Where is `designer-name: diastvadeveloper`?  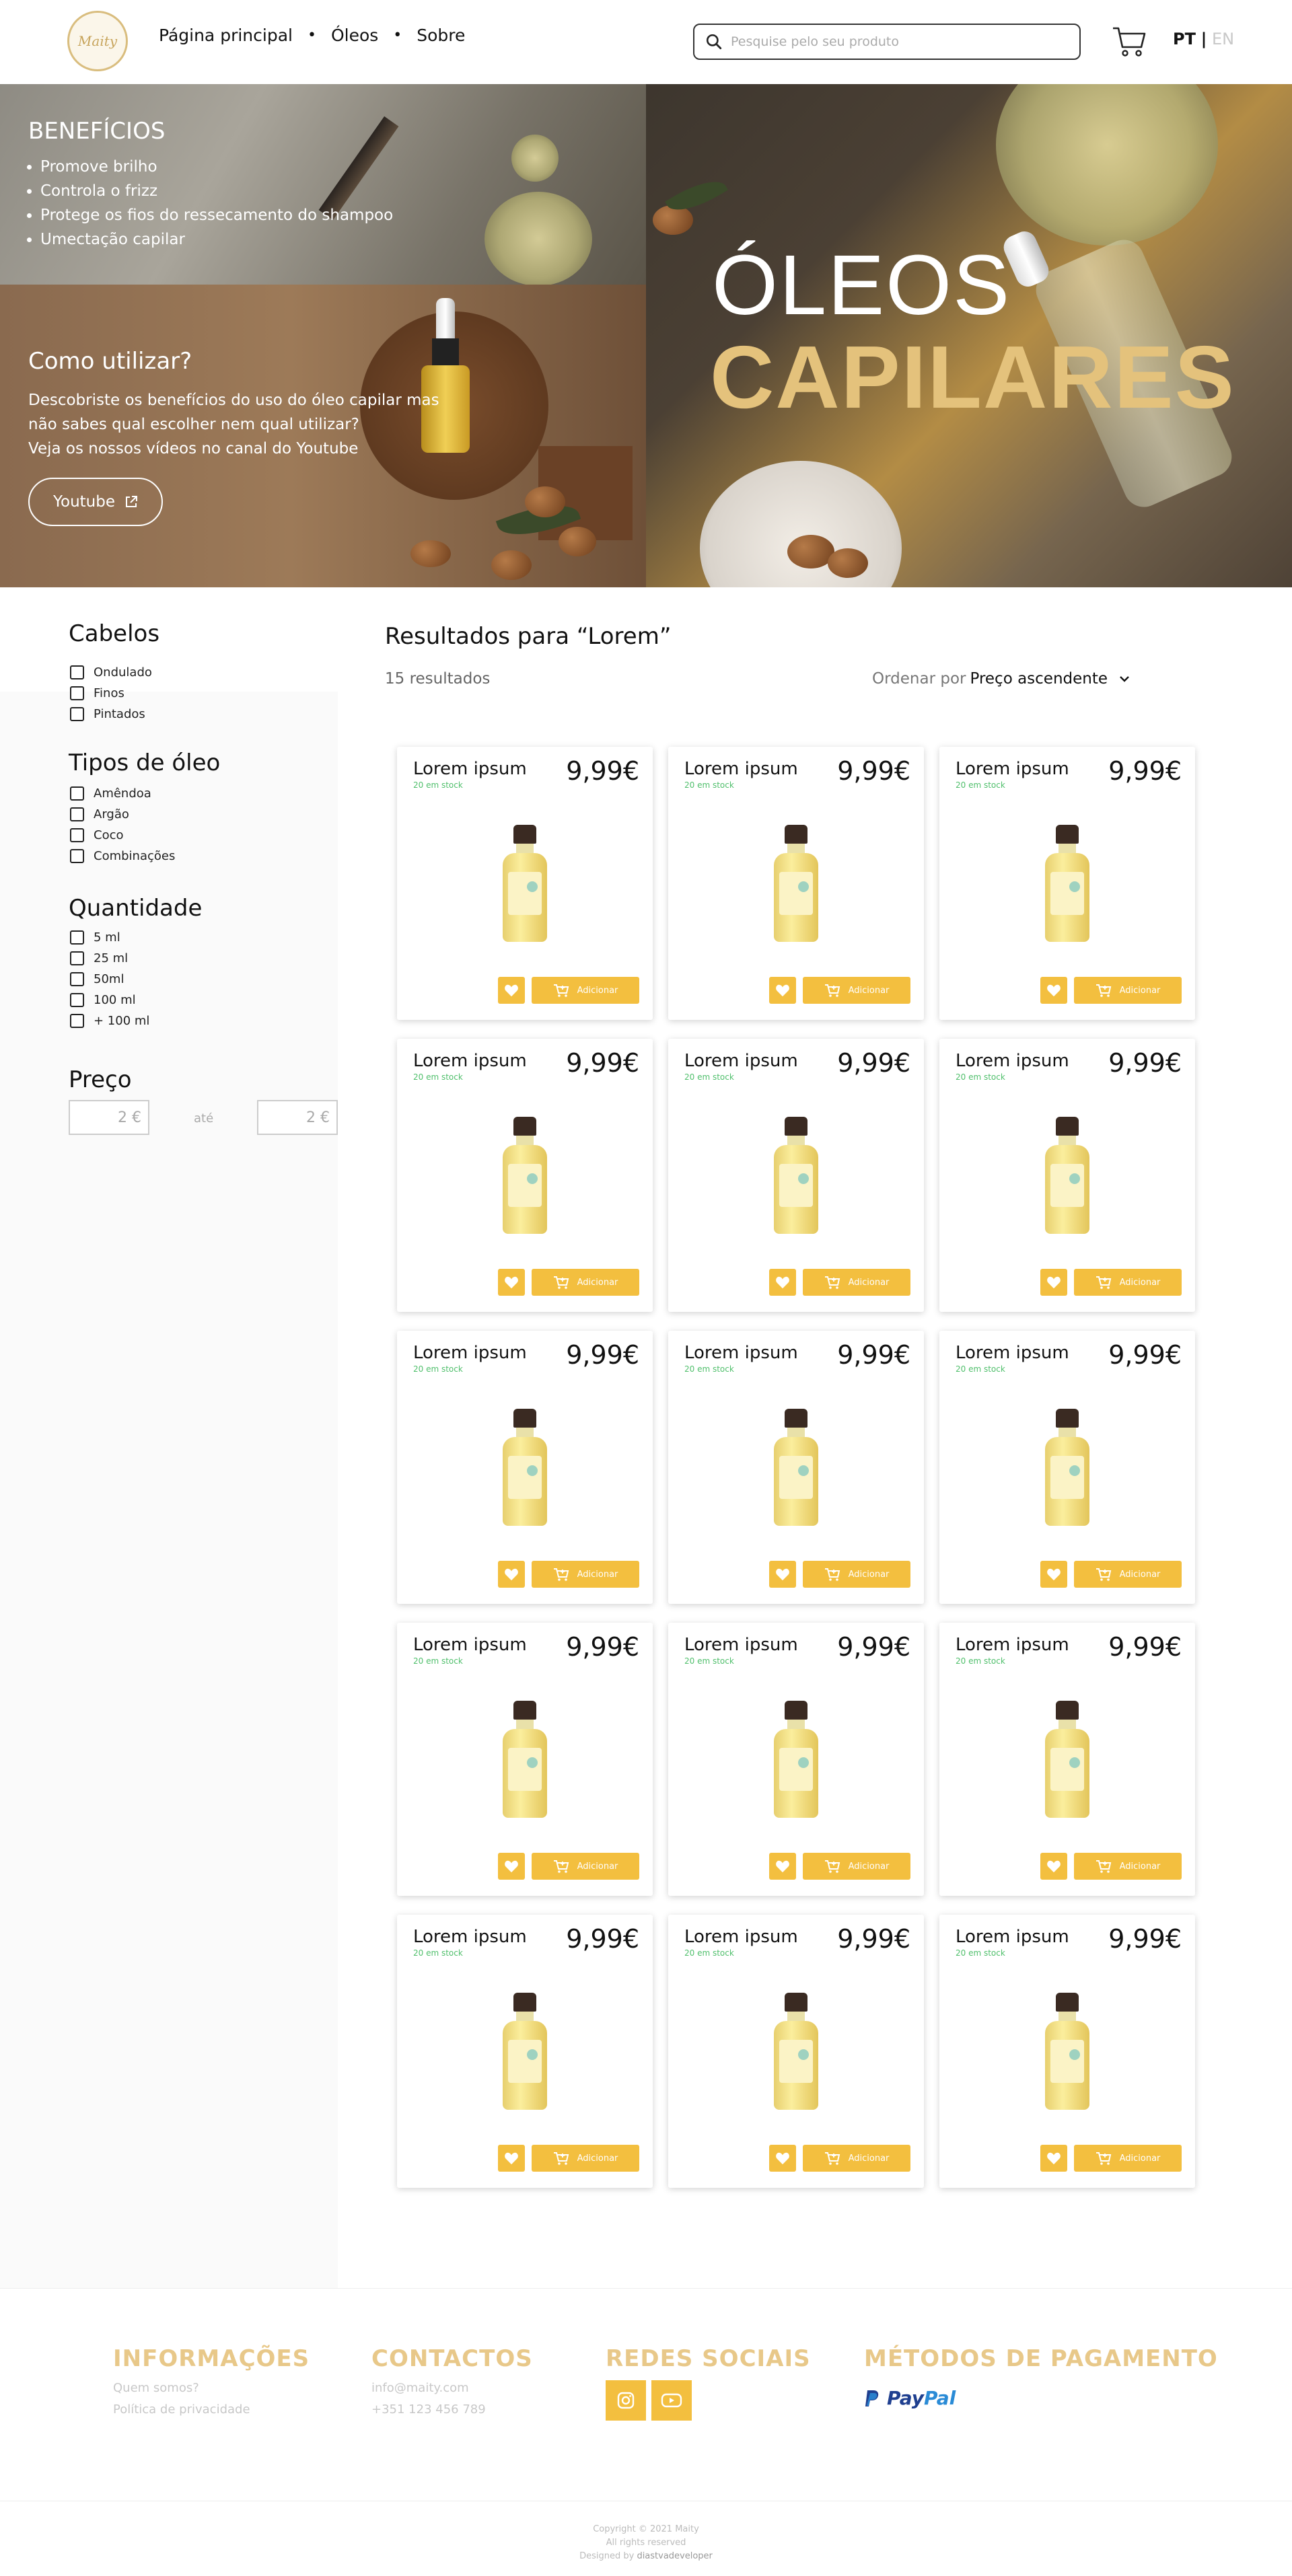
designer-name: diastvadeveloper is located at coordinates (675, 2556).